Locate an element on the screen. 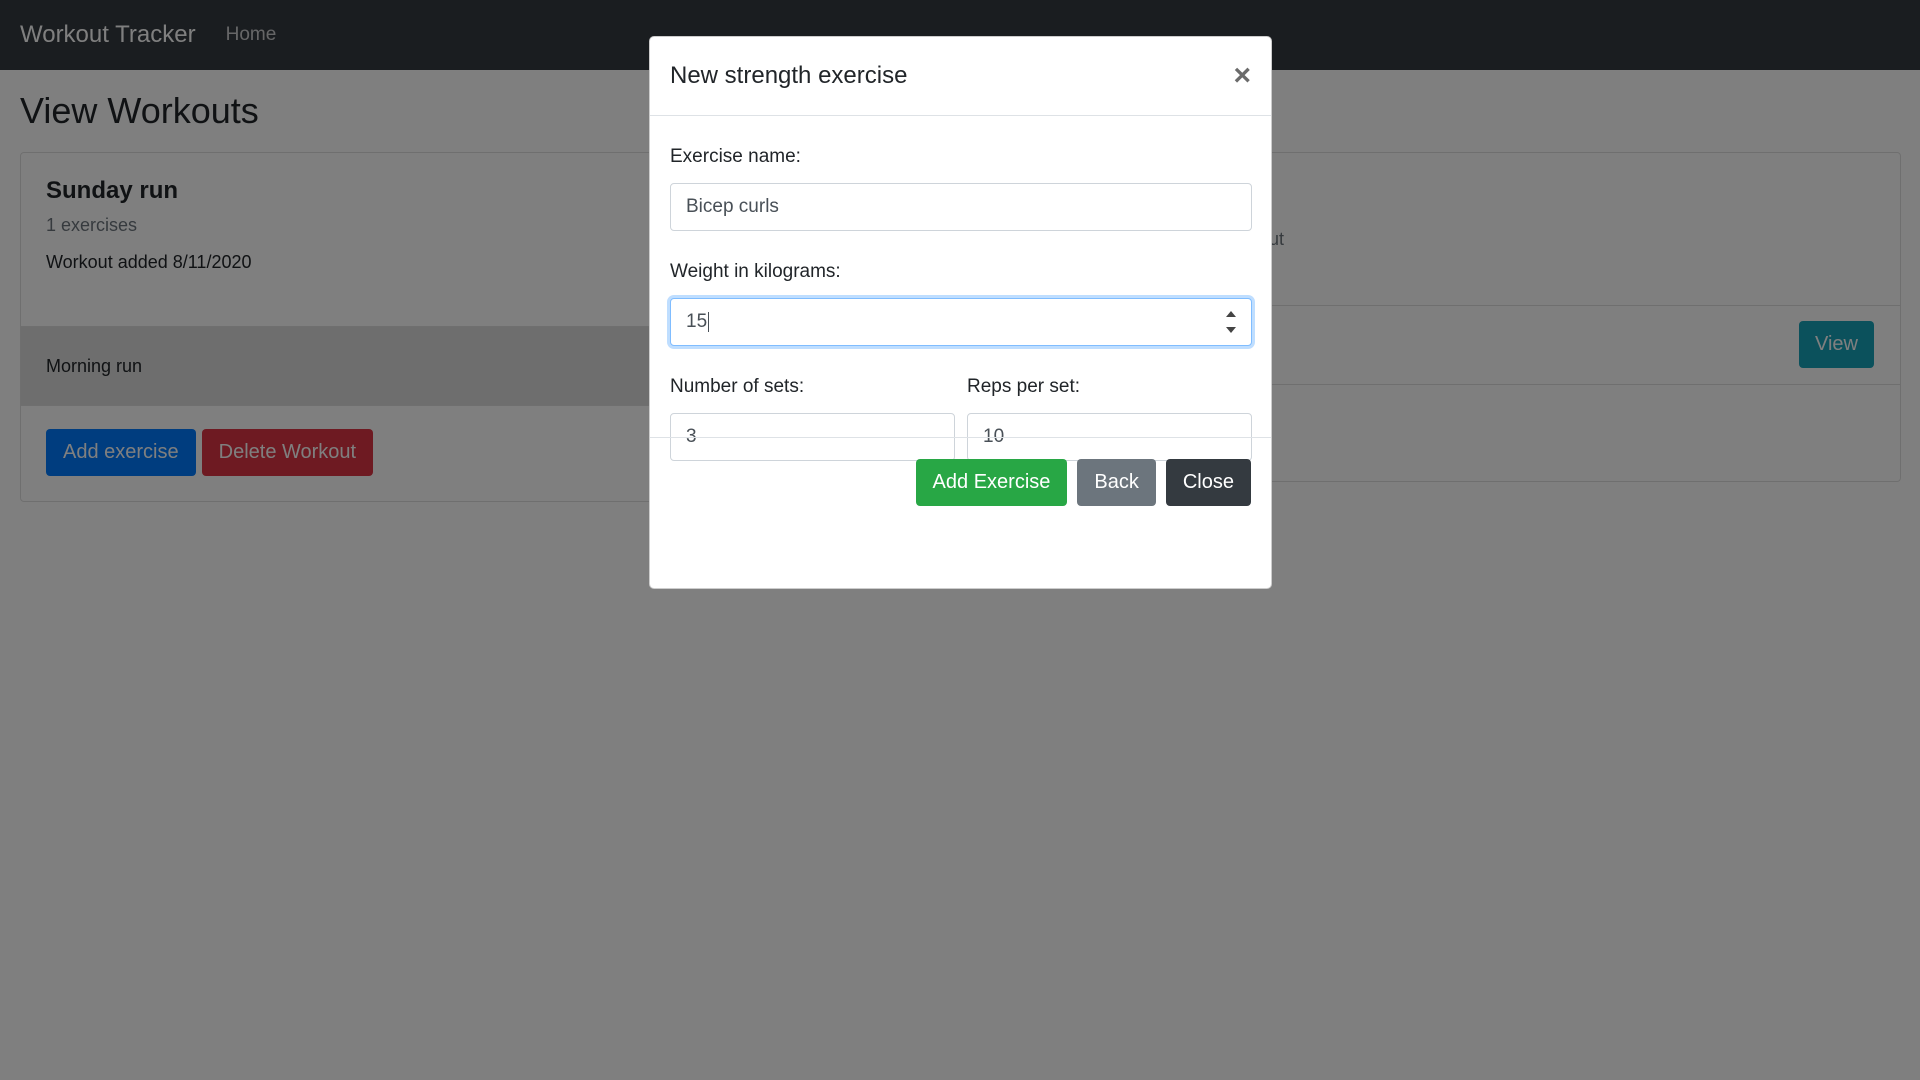  reps-label: Reps per set: is located at coordinates (1023, 386).